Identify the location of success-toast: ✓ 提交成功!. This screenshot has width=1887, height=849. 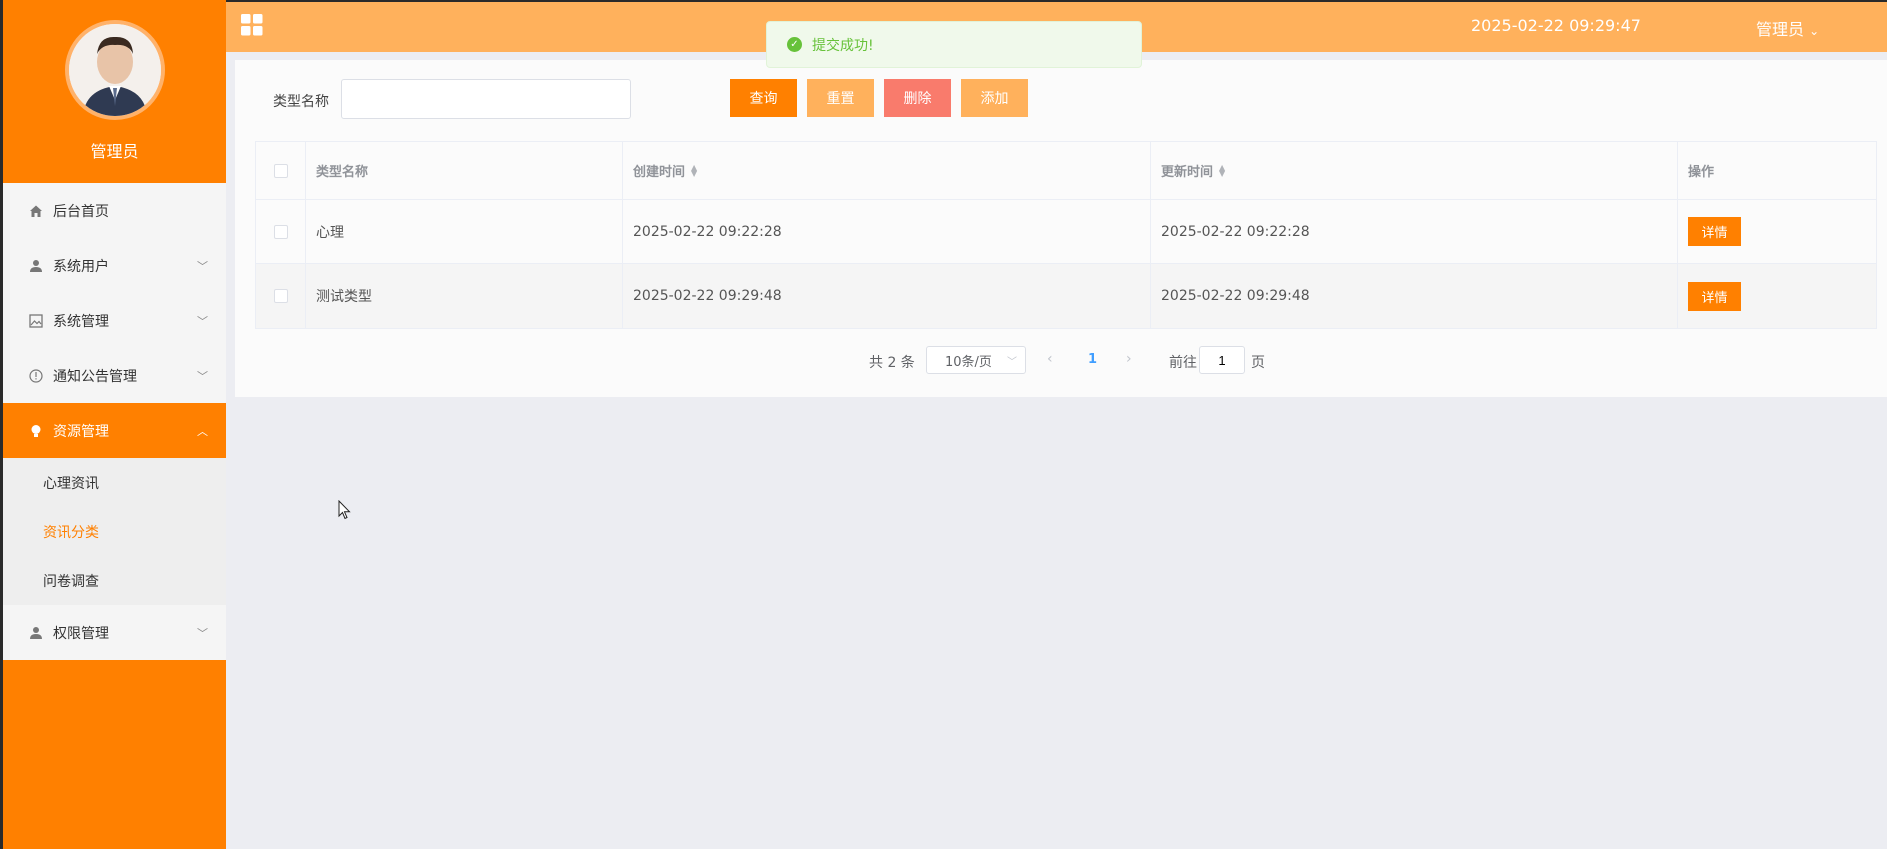
(954, 44).